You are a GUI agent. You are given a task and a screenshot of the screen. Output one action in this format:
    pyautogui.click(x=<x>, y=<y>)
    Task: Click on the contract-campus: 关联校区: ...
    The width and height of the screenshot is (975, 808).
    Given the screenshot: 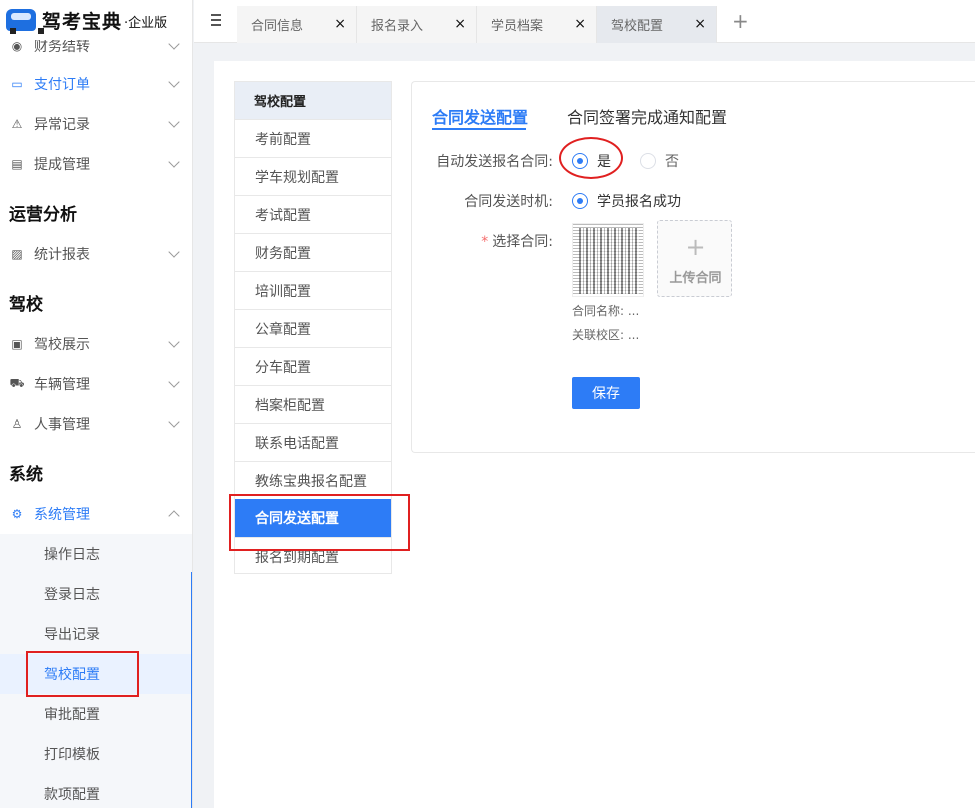 What is the action you would take?
    pyautogui.click(x=606, y=335)
    